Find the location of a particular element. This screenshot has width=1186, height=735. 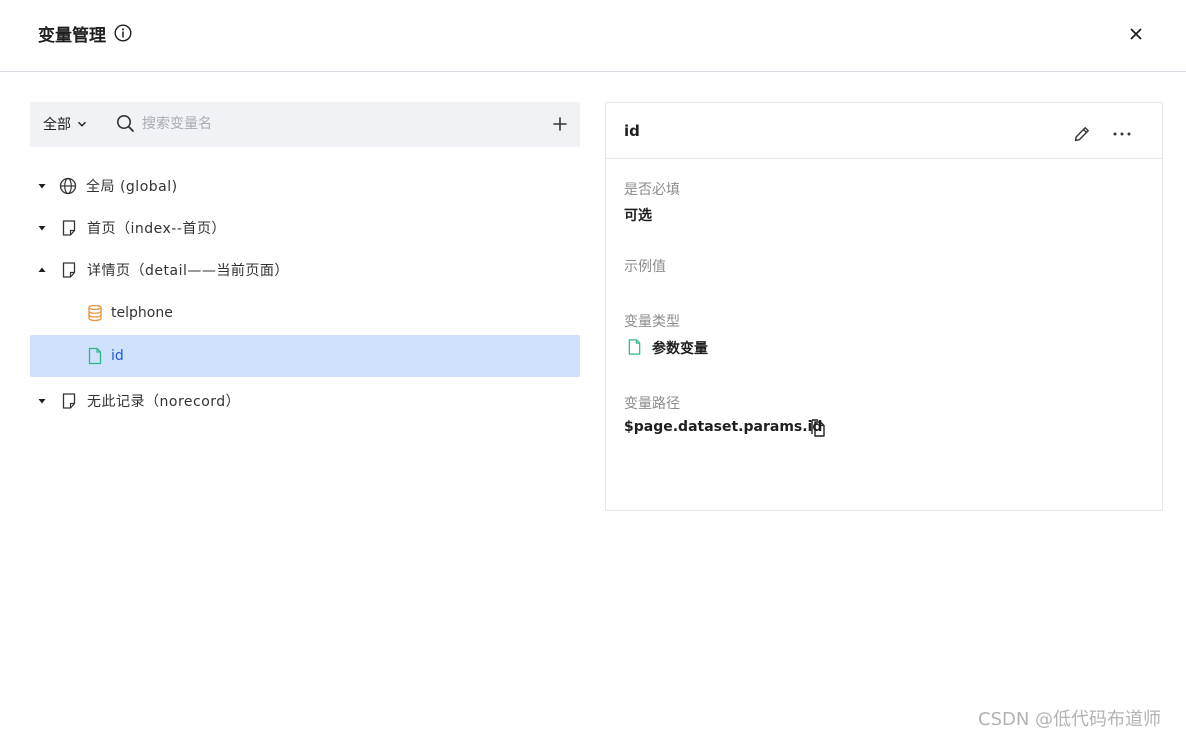

type-value: 参数变量 is located at coordinates (680, 349).